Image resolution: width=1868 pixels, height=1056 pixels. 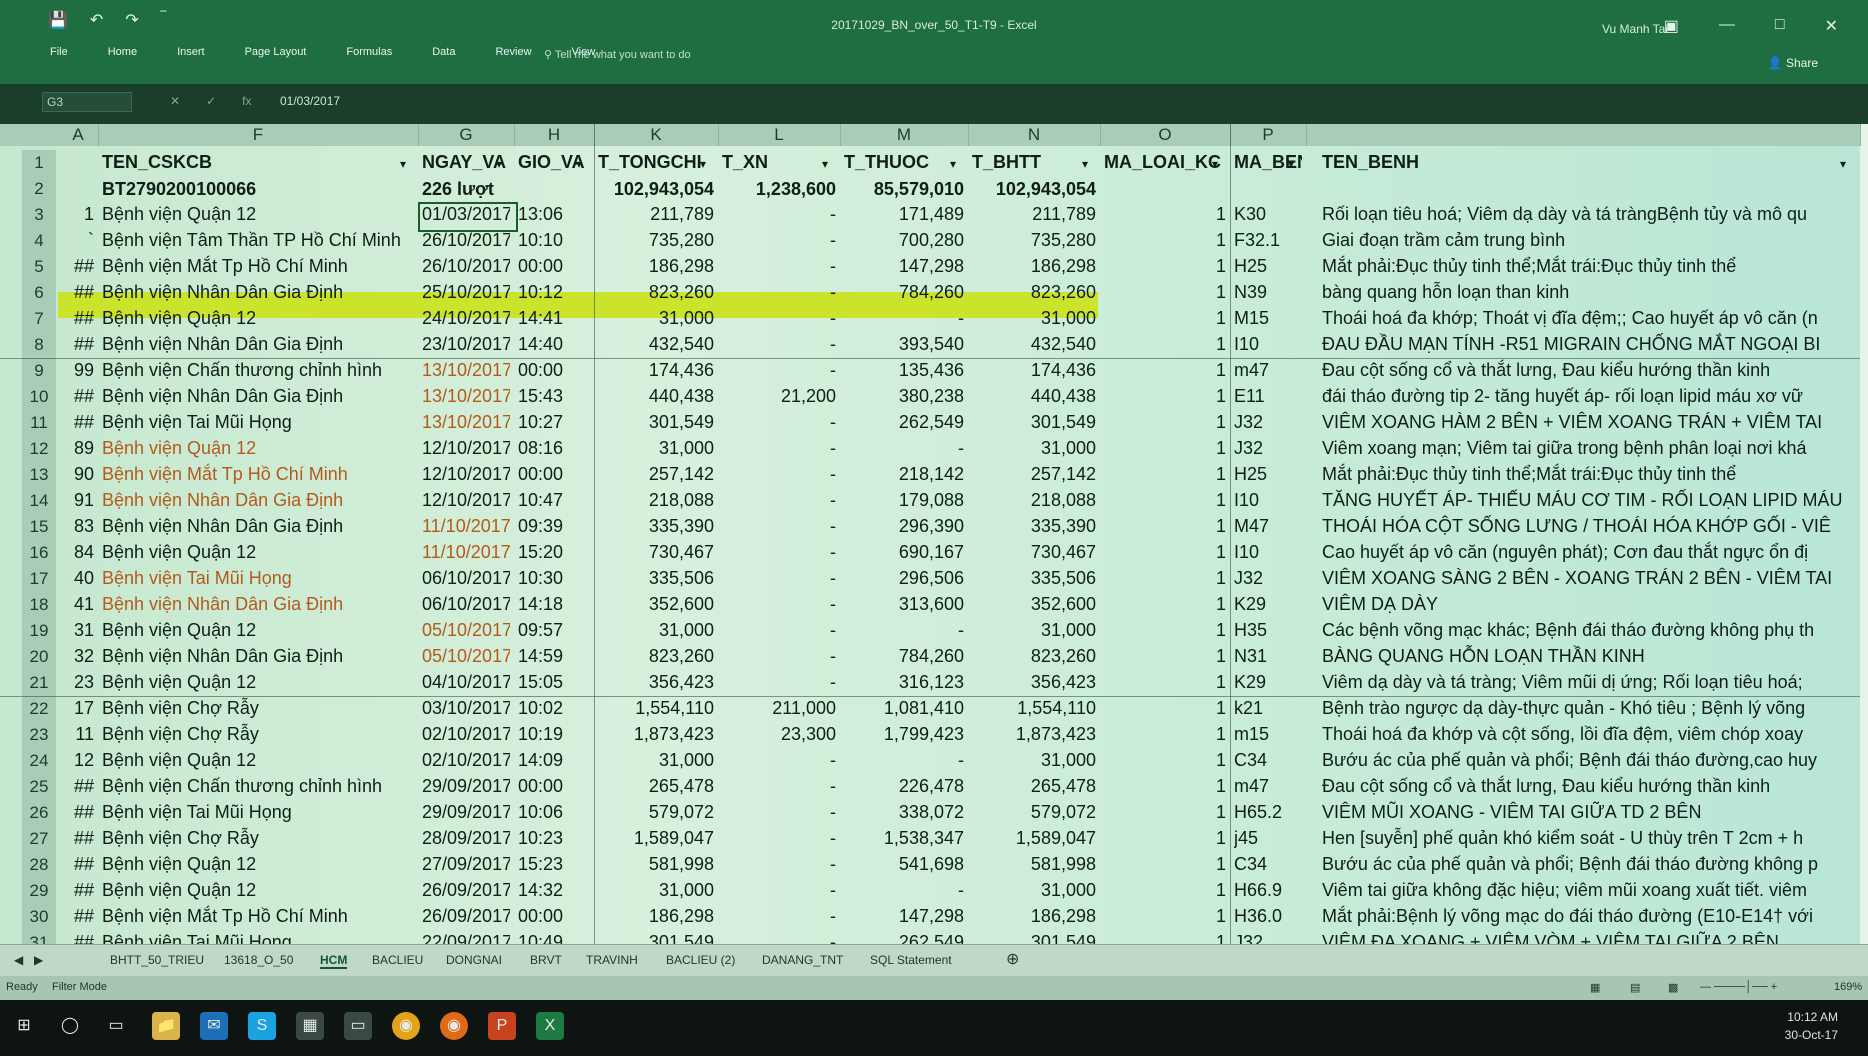 What do you see at coordinates (466, 812) in the screenshot?
I see `visit-date: 29/09/2017` at bounding box center [466, 812].